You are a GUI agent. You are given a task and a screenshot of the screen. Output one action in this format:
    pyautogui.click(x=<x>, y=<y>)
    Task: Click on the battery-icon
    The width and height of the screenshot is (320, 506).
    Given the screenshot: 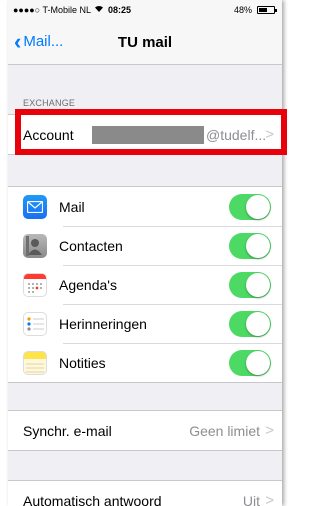 What is the action you would take?
    pyautogui.click(x=267, y=10)
    